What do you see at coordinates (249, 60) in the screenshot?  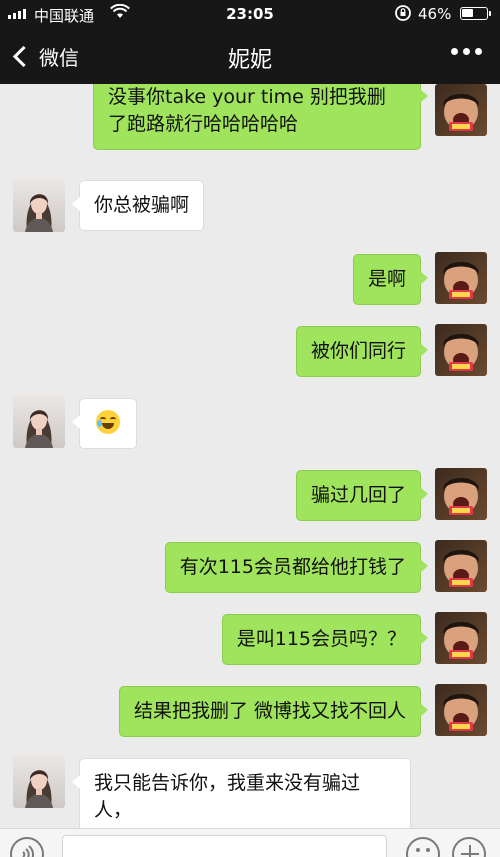 I see `chat-title: 妮妮` at bounding box center [249, 60].